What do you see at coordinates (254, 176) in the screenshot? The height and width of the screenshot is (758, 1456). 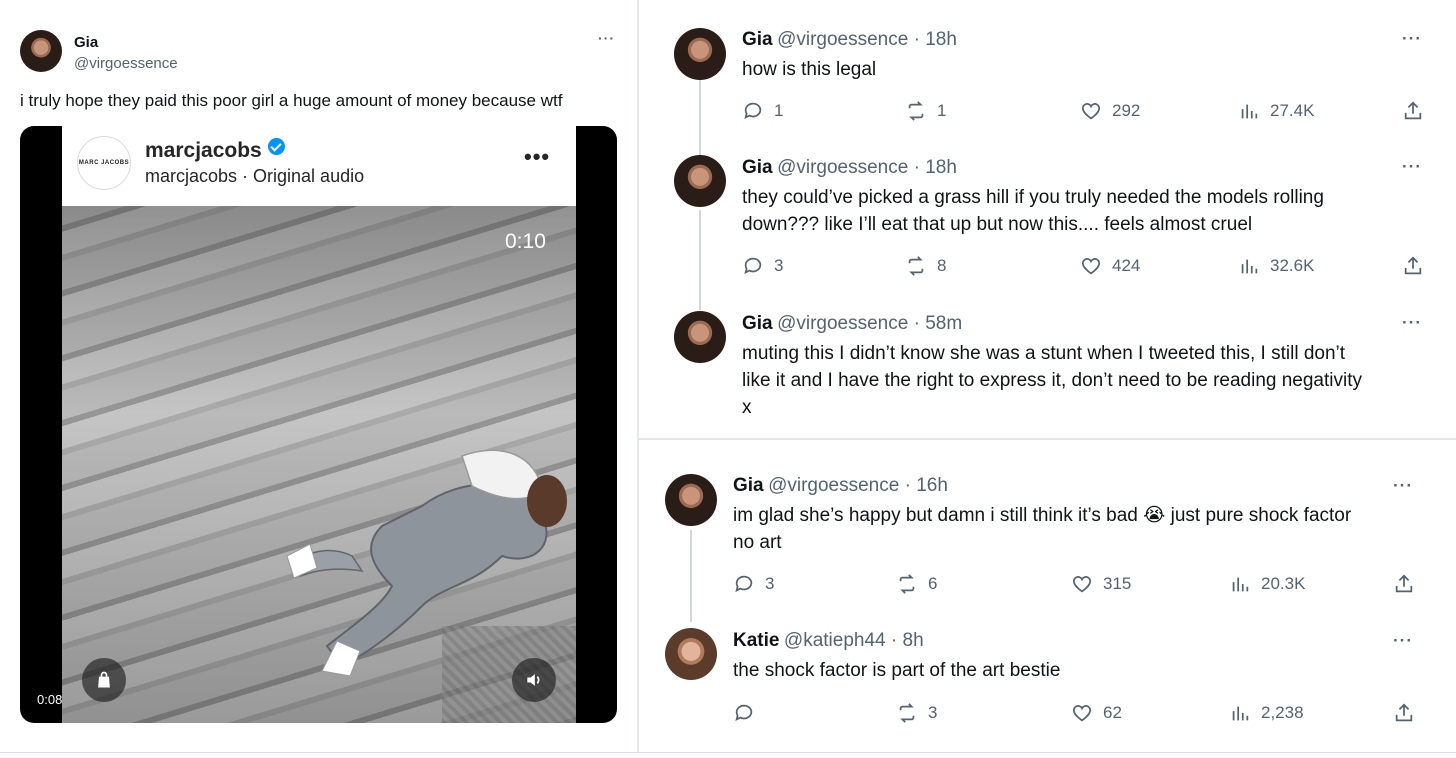 I see `account-subtitle: marcjacobs · Original audio` at bounding box center [254, 176].